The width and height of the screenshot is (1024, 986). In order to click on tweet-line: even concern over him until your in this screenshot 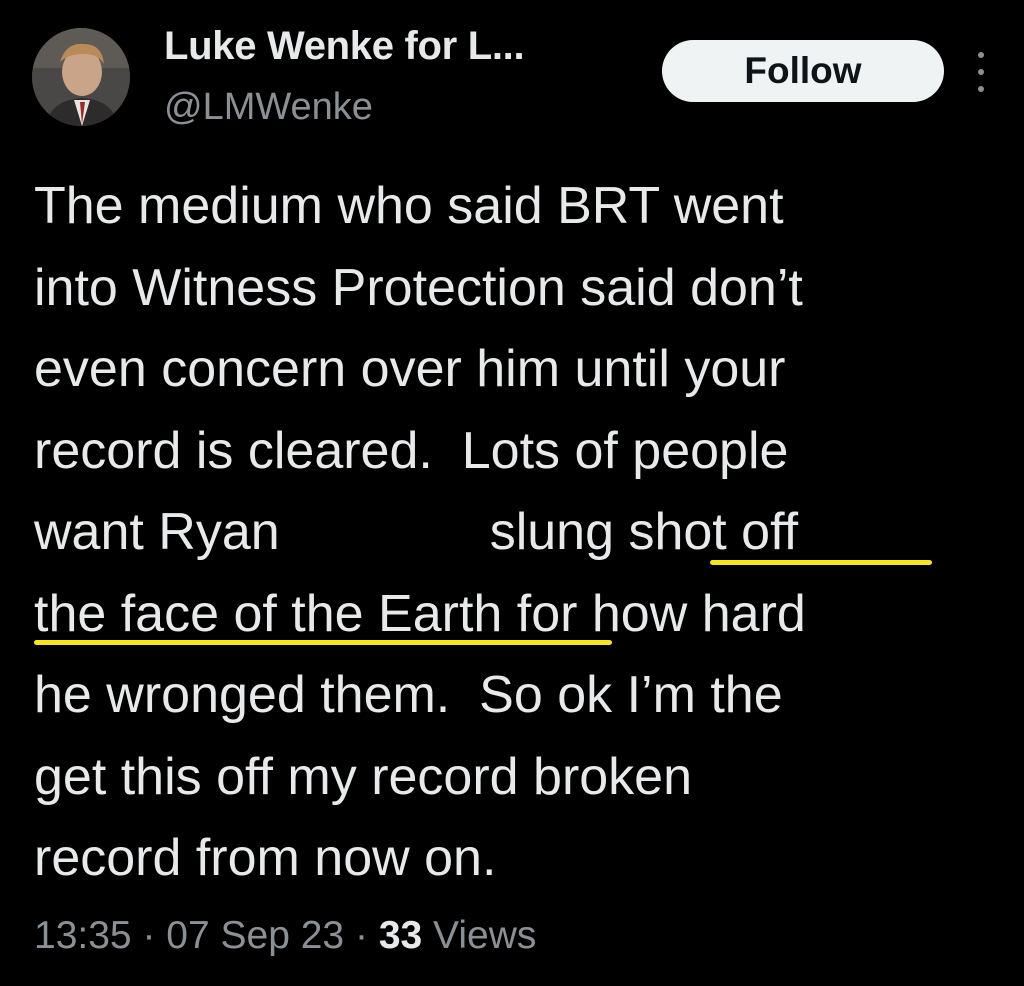, I will do `click(410, 369)`.